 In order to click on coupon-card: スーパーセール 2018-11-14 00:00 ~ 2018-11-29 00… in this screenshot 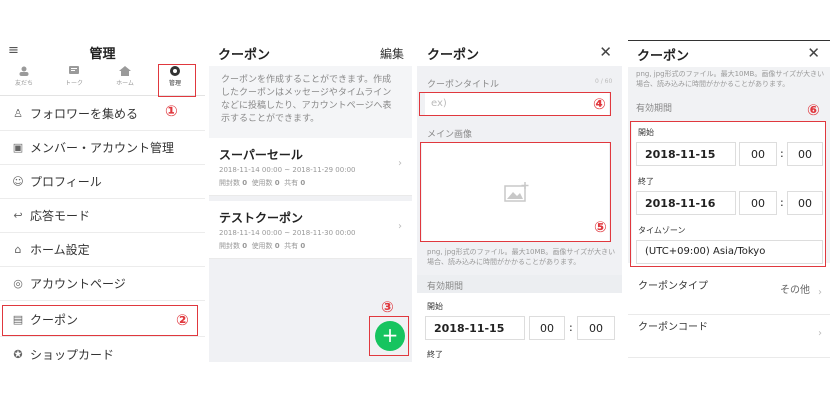, I will do `click(310, 167)`.